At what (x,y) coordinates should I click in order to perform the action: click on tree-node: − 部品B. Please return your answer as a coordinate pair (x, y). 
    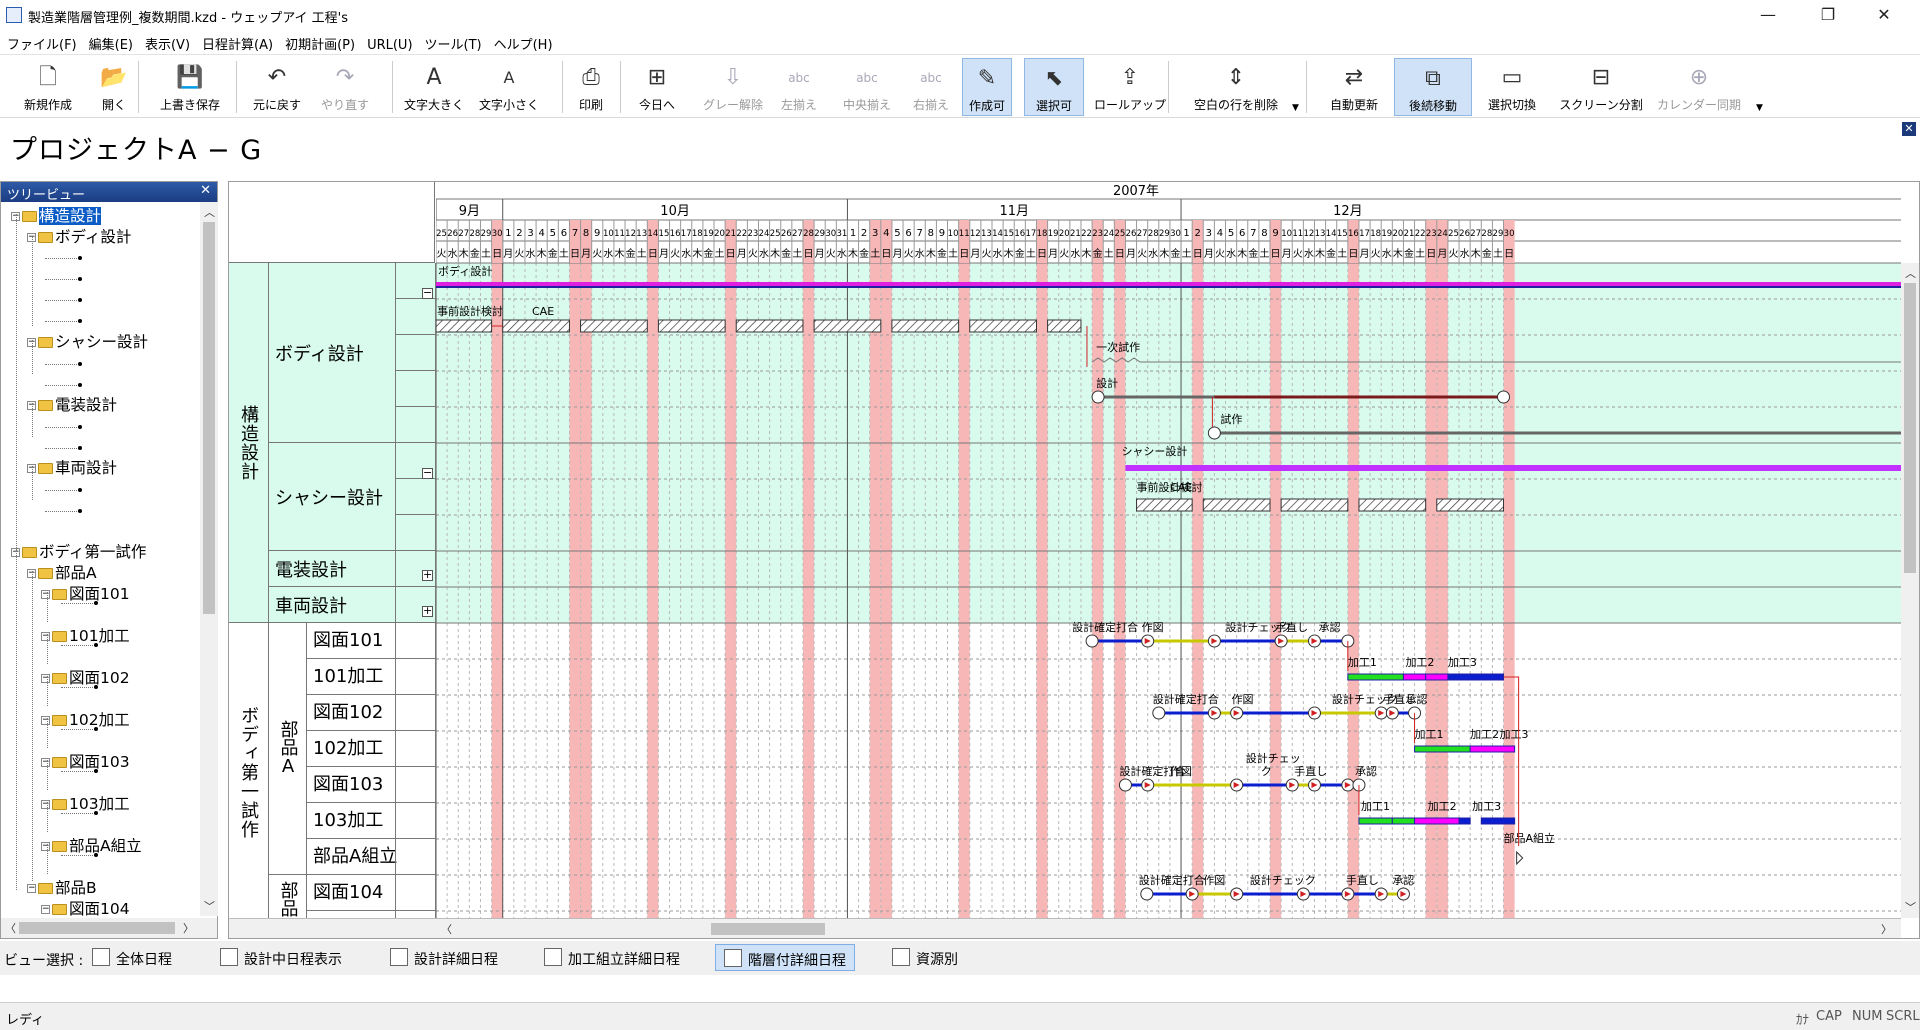
    Looking at the image, I should click on (62, 886).